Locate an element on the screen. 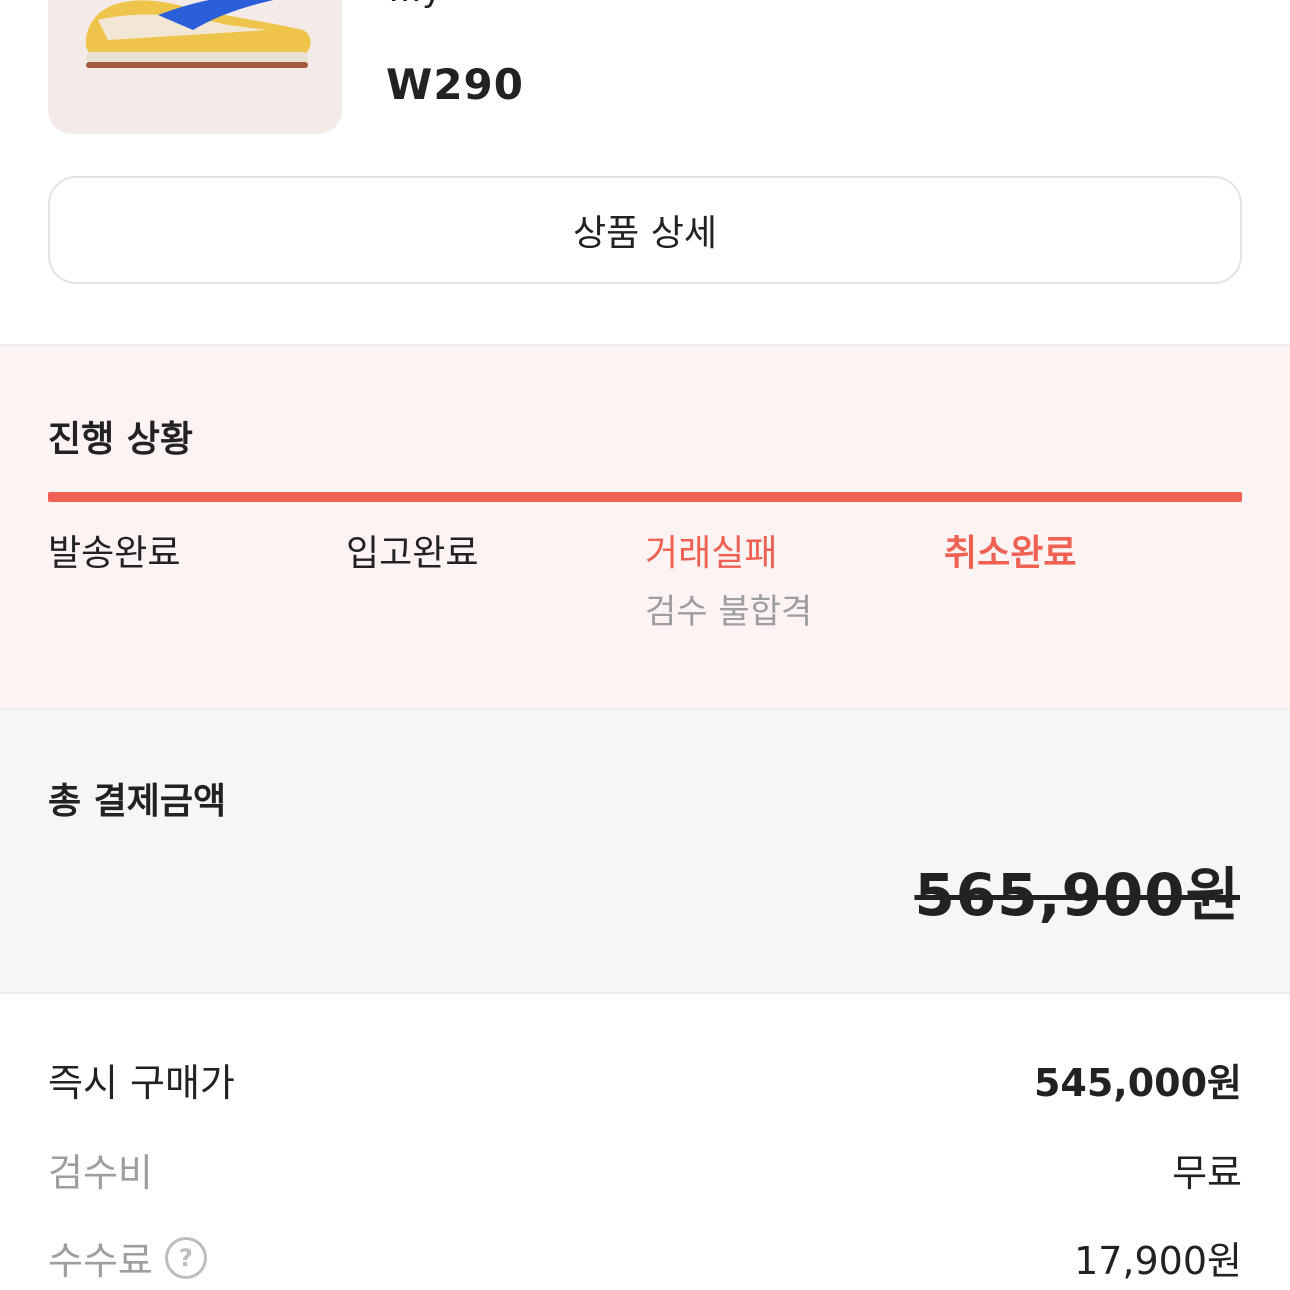  product-image is located at coordinates (195, 67).